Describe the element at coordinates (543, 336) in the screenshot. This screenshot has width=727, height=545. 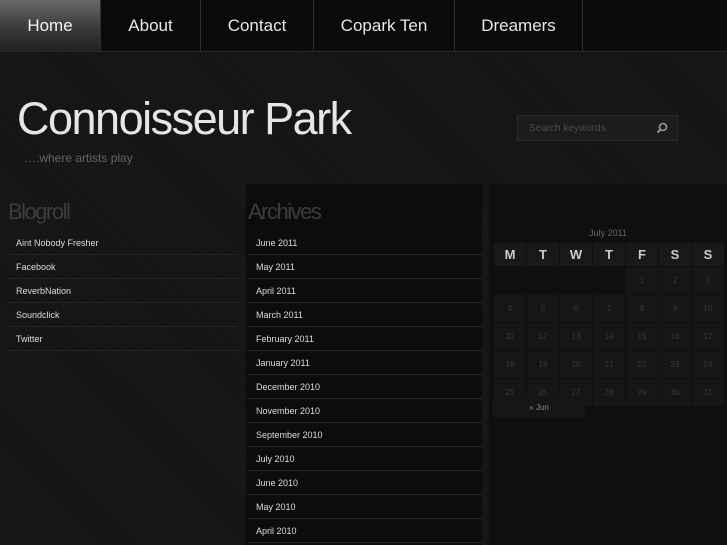
I see `calendar-day: 12` at that location.